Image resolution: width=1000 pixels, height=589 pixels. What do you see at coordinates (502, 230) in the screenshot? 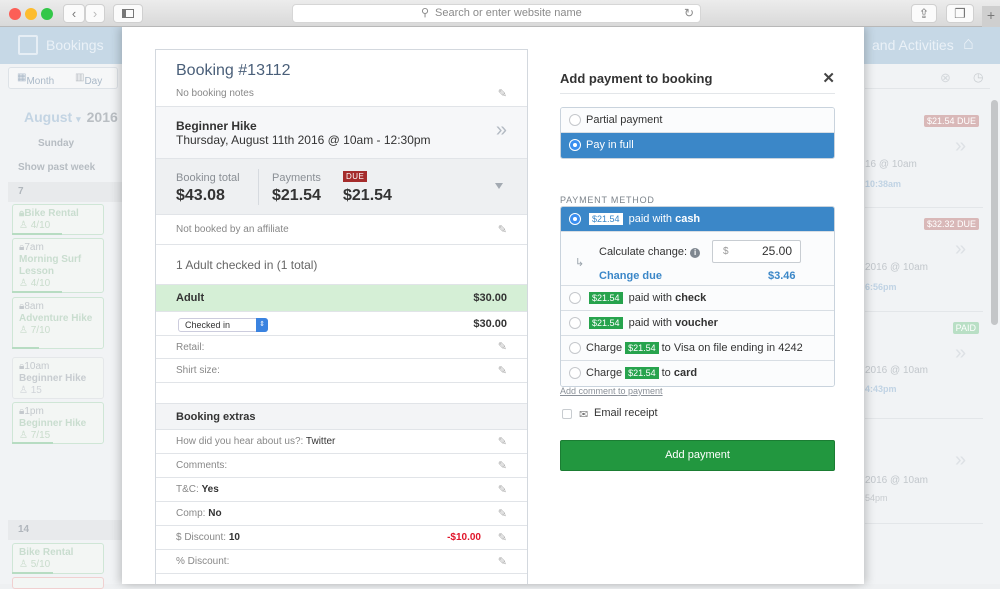
I see `edit-affiliate-icon: ✎` at bounding box center [502, 230].